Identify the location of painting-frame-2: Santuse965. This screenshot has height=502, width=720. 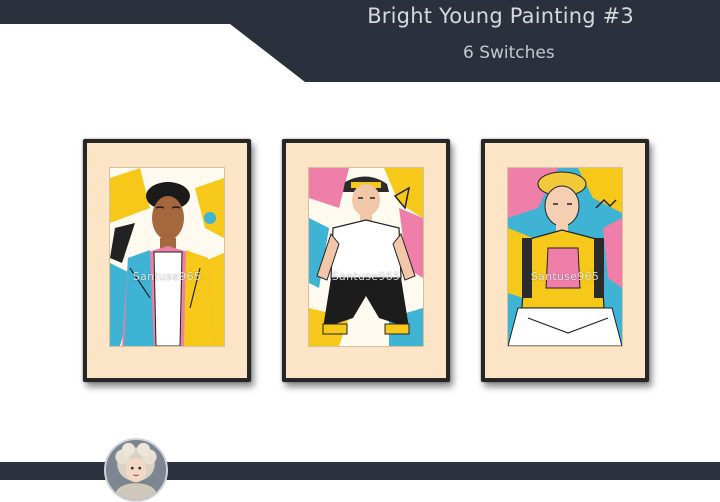
(366, 260).